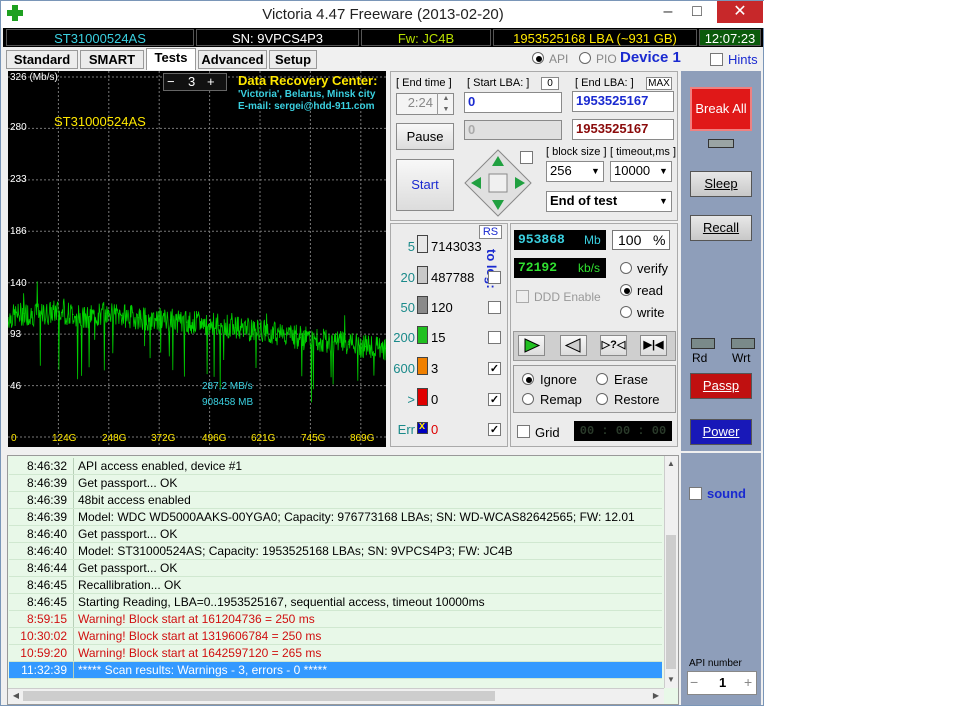 This screenshot has width=960, height=720. Describe the element at coordinates (668, 12) in the screenshot. I see `minimize-button: –` at that location.